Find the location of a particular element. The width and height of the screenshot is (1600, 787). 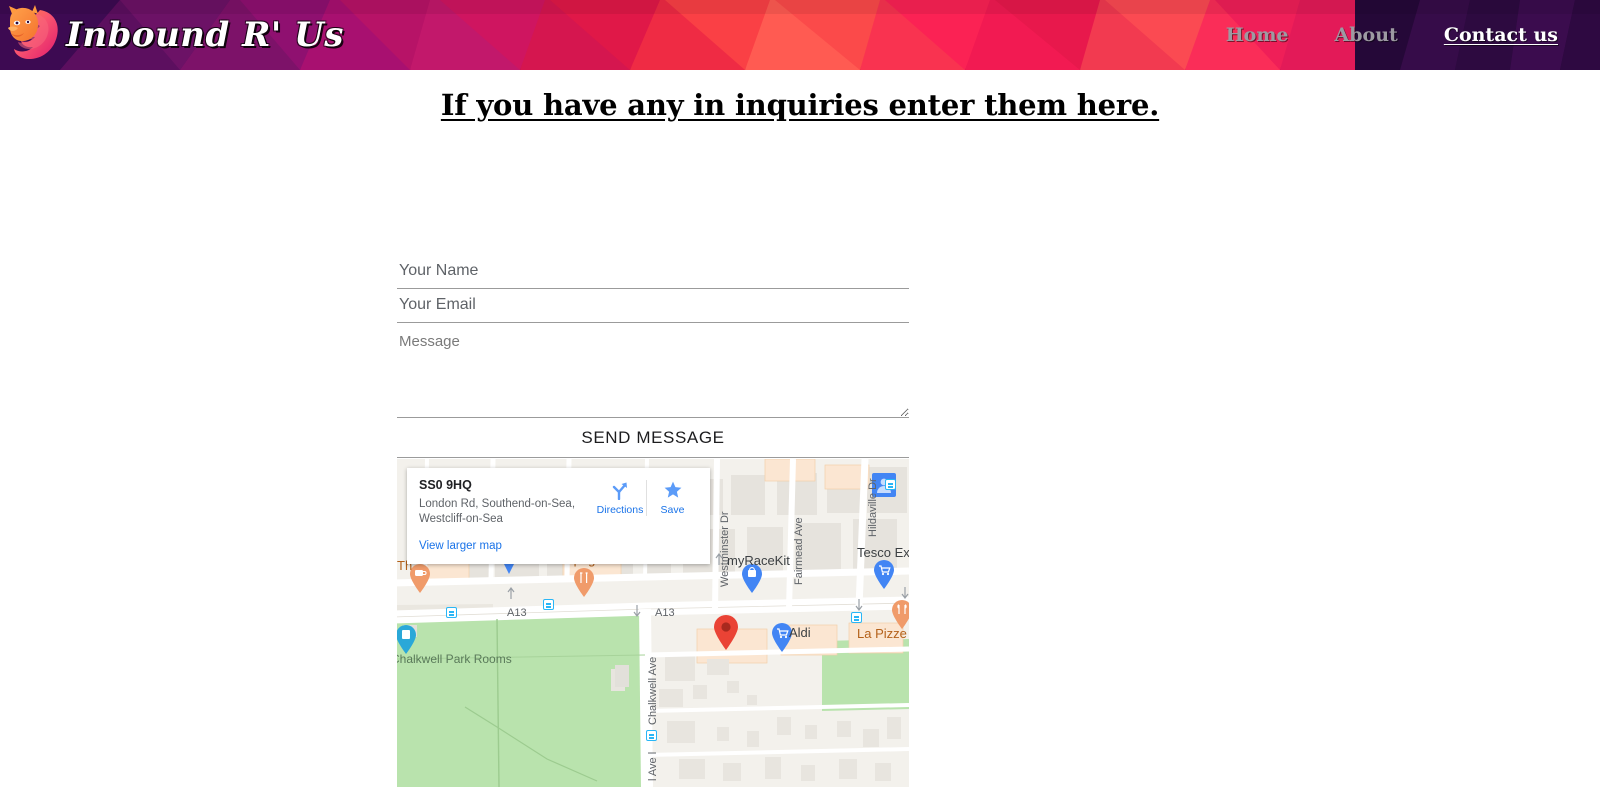

main-navigation: Home About Contact us is located at coordinates (1392, 35).